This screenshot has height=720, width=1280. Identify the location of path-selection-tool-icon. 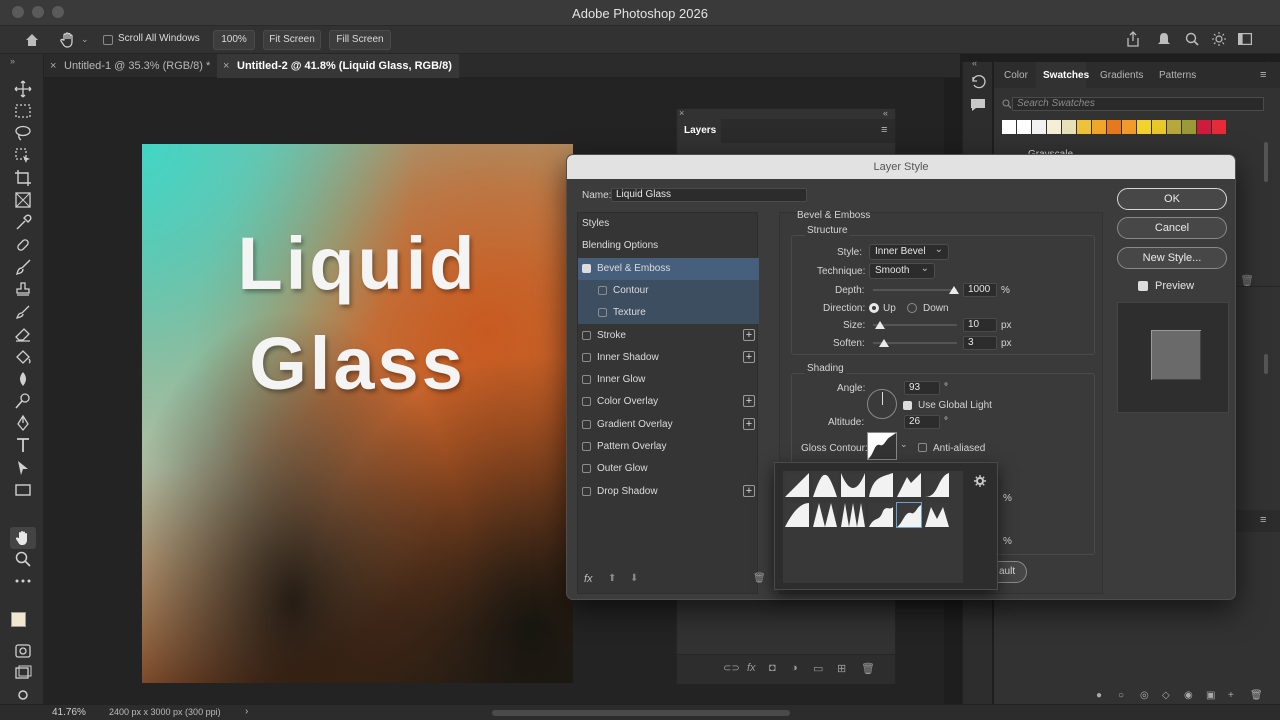
(23, 468).